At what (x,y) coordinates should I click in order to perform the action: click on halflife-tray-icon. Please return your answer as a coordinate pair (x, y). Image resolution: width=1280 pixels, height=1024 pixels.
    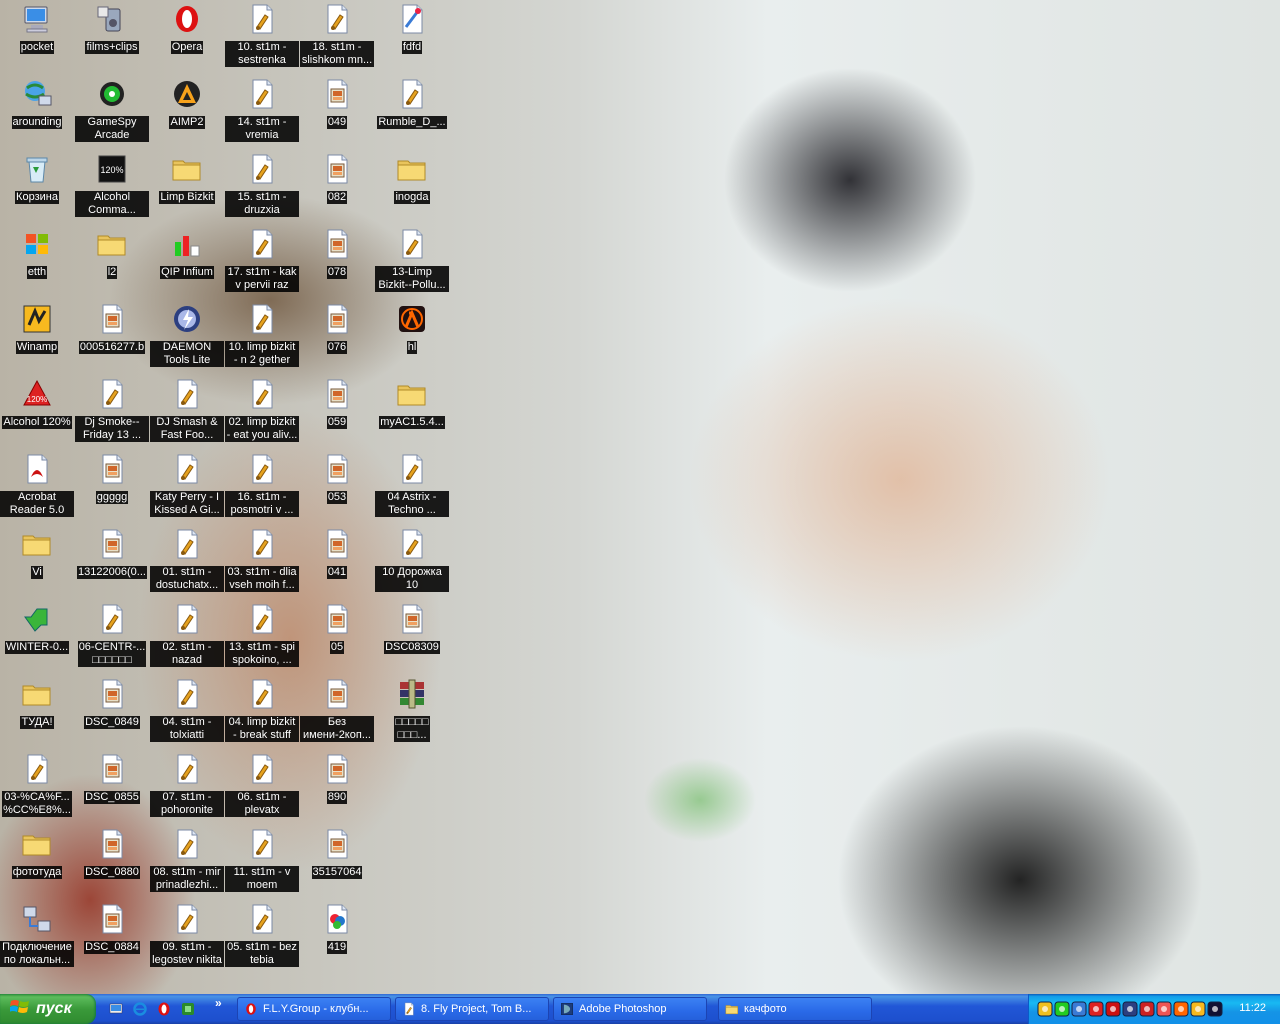
    Looking at the image, I should click on (1181, 1009).